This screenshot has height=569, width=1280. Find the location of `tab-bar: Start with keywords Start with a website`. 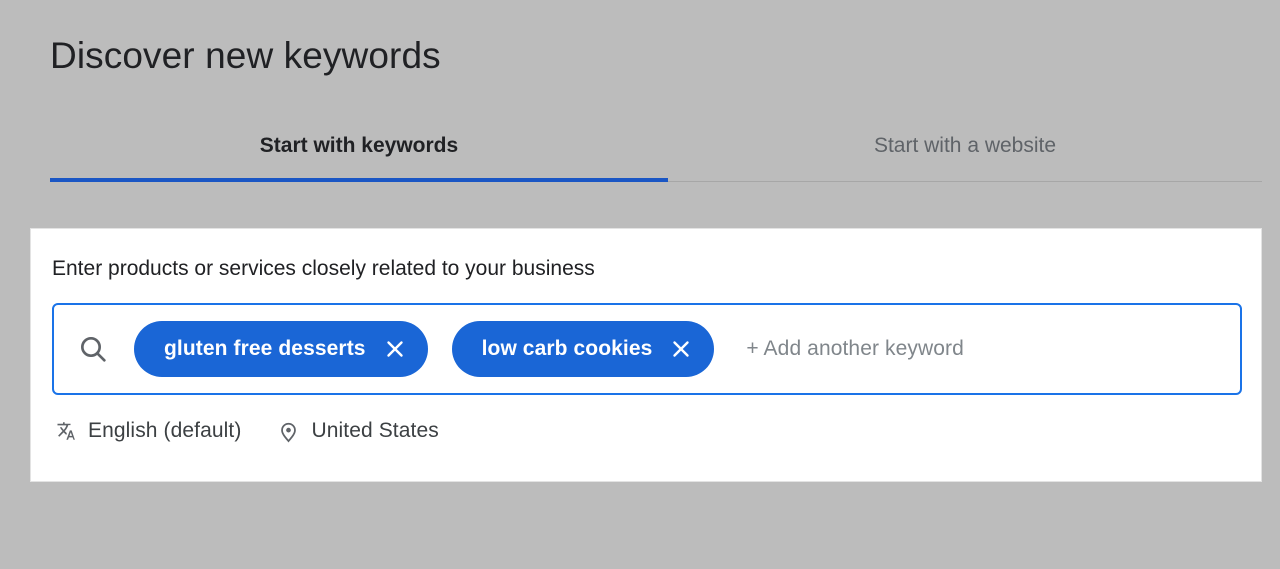

tab-bar: Start with keywords Start with a website is located at coordinates (656, 149).